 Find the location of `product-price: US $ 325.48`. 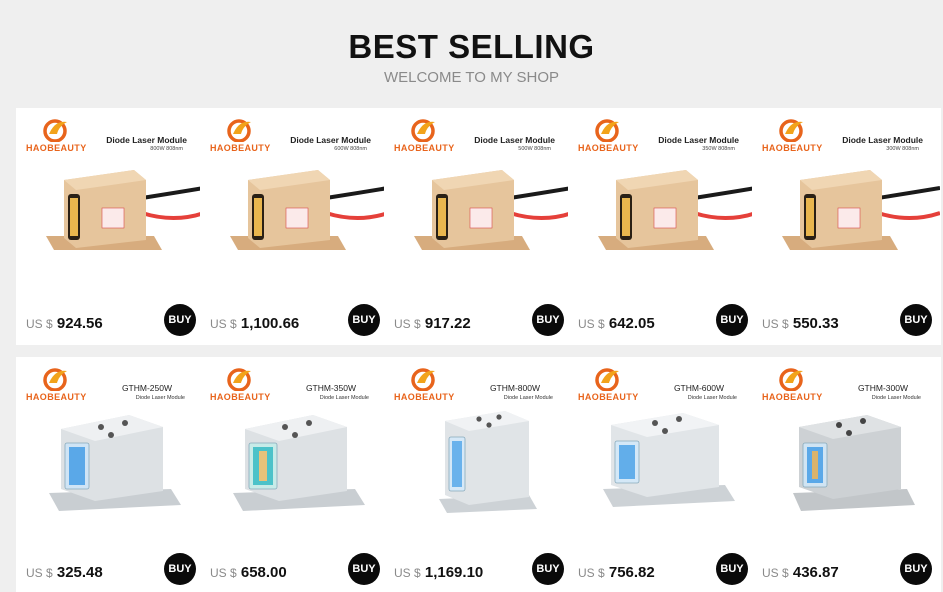

product-price: US $ 325.48 is located at coordinates (64, 572).